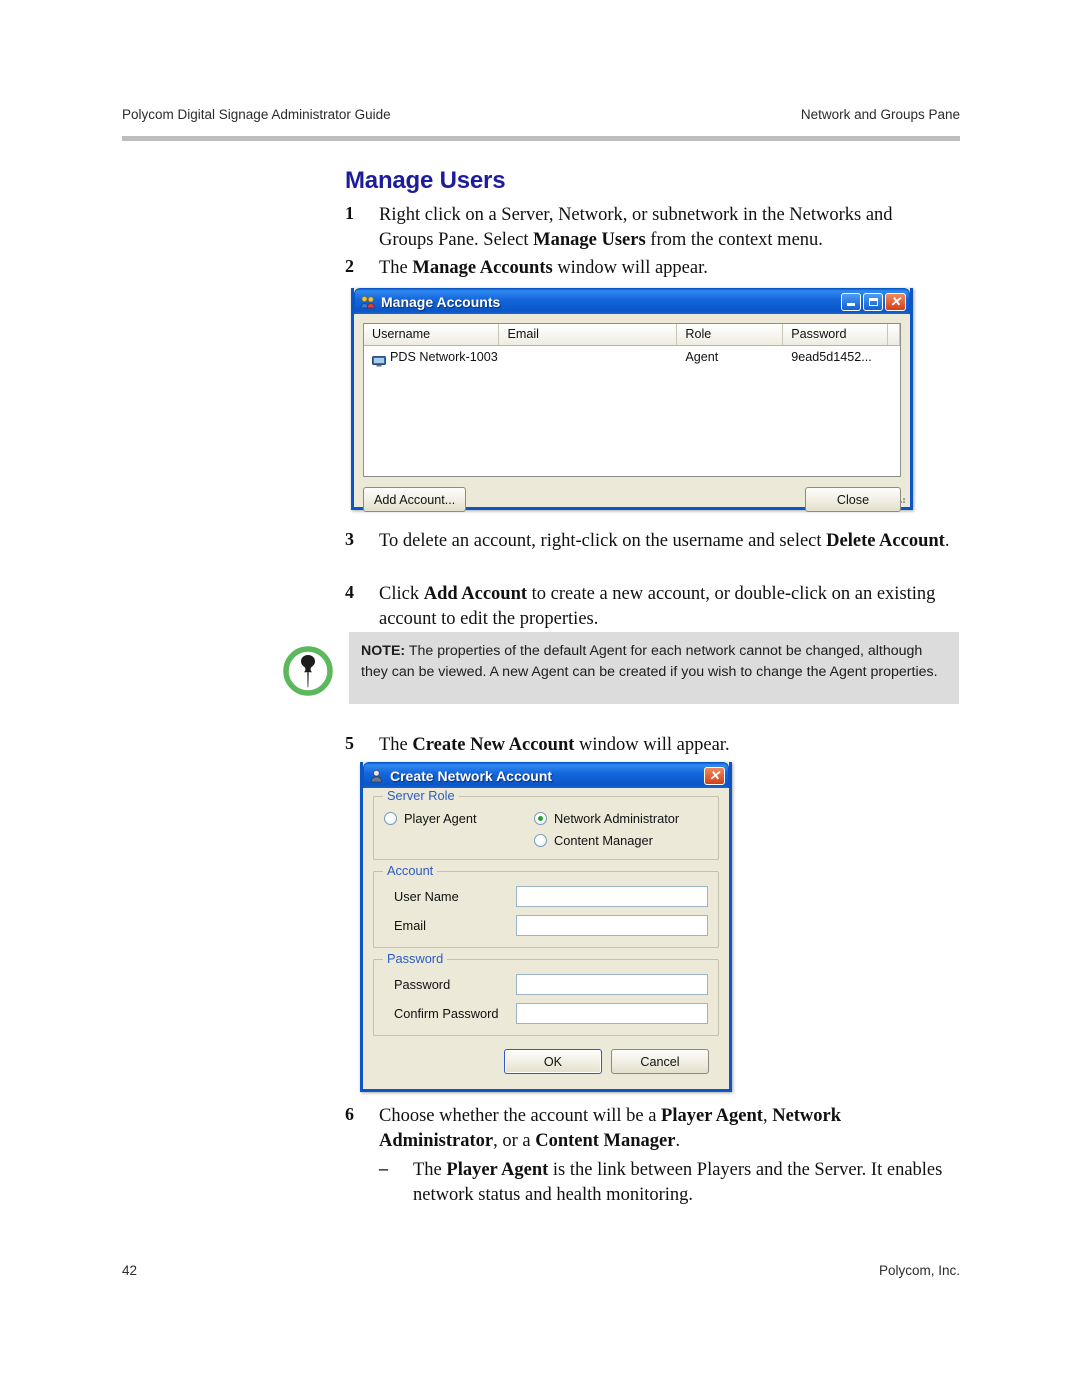  I want to click on step-text: The Manage Accounts window will appear., so click(543, 268).